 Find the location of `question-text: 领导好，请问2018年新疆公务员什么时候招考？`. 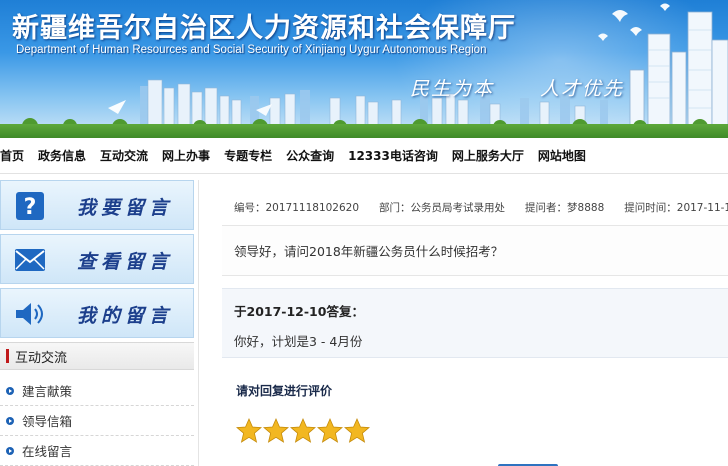

question-text: 领导好，请问2018年新疆公务员什么时候招考？ is located at coordinates (475, 251).